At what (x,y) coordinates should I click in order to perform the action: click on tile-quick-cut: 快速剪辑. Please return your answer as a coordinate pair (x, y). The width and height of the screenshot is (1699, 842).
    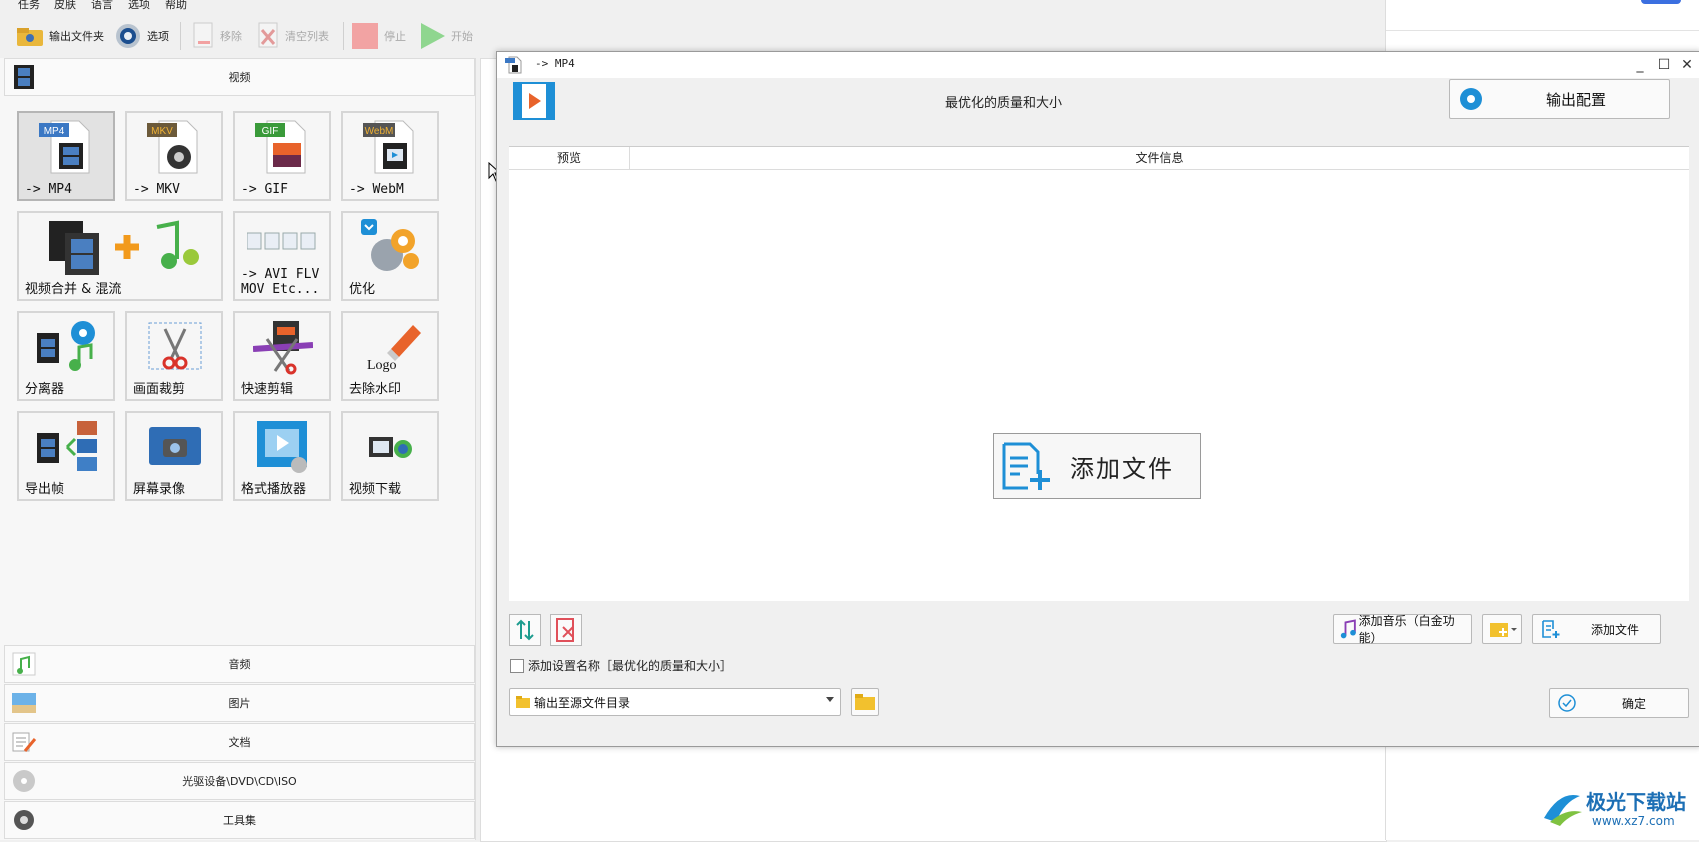
    Looking at the image, I should click on (282, 356).